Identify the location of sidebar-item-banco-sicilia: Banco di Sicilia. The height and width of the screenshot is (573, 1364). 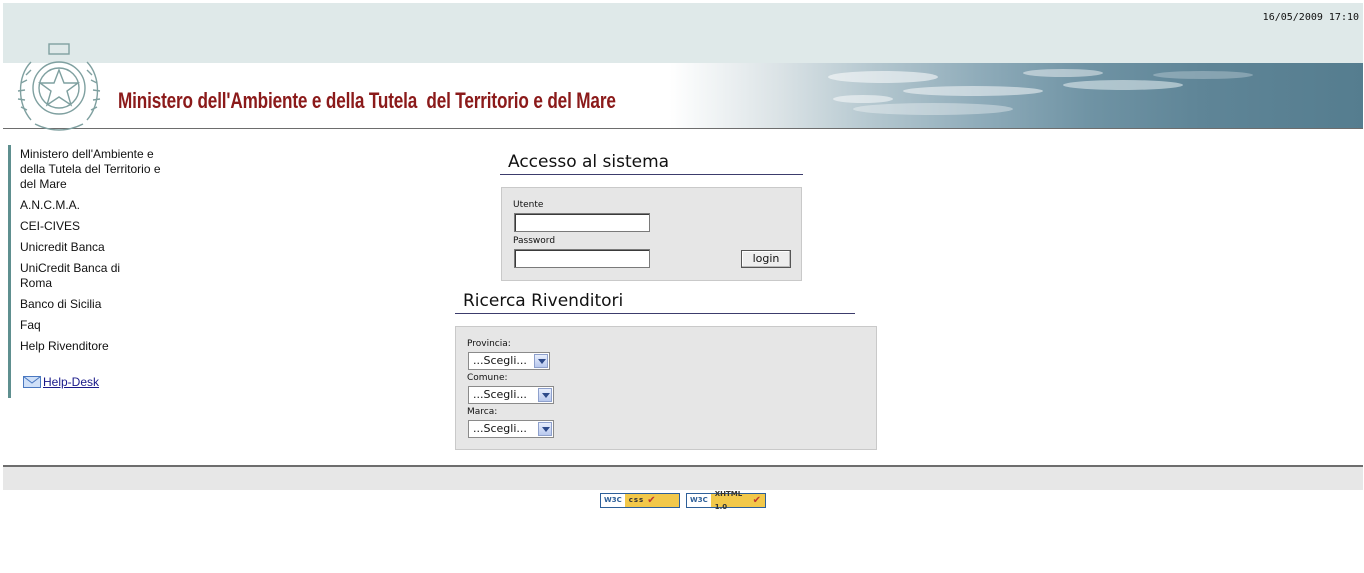
(94, 304).